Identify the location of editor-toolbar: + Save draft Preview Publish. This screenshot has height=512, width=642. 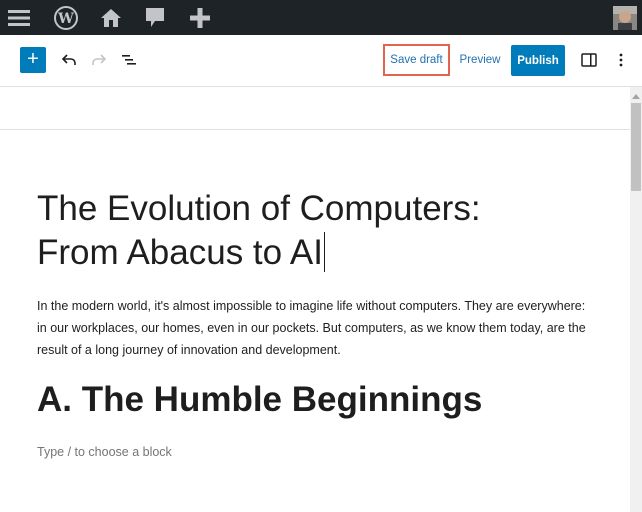
(321, 61).